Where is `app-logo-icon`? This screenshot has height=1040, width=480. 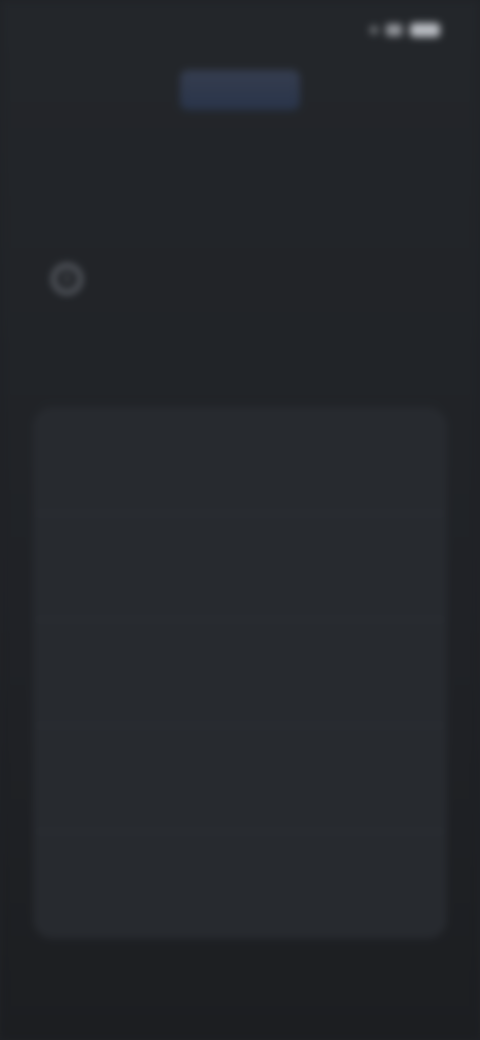
app-logo-icon is located at coordinates (240, 90).